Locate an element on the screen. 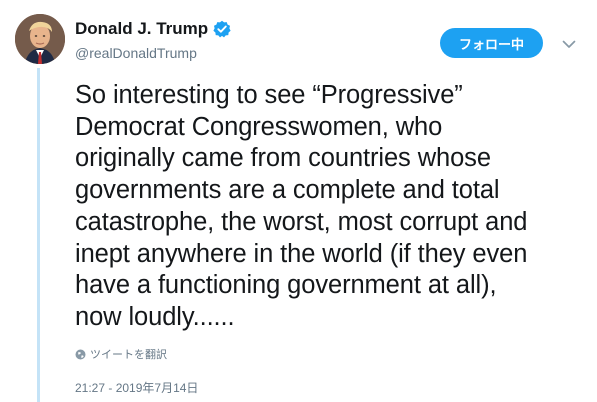 This screenshot has height=402, width=597. globe-icon is located at coordinates (80, 354).